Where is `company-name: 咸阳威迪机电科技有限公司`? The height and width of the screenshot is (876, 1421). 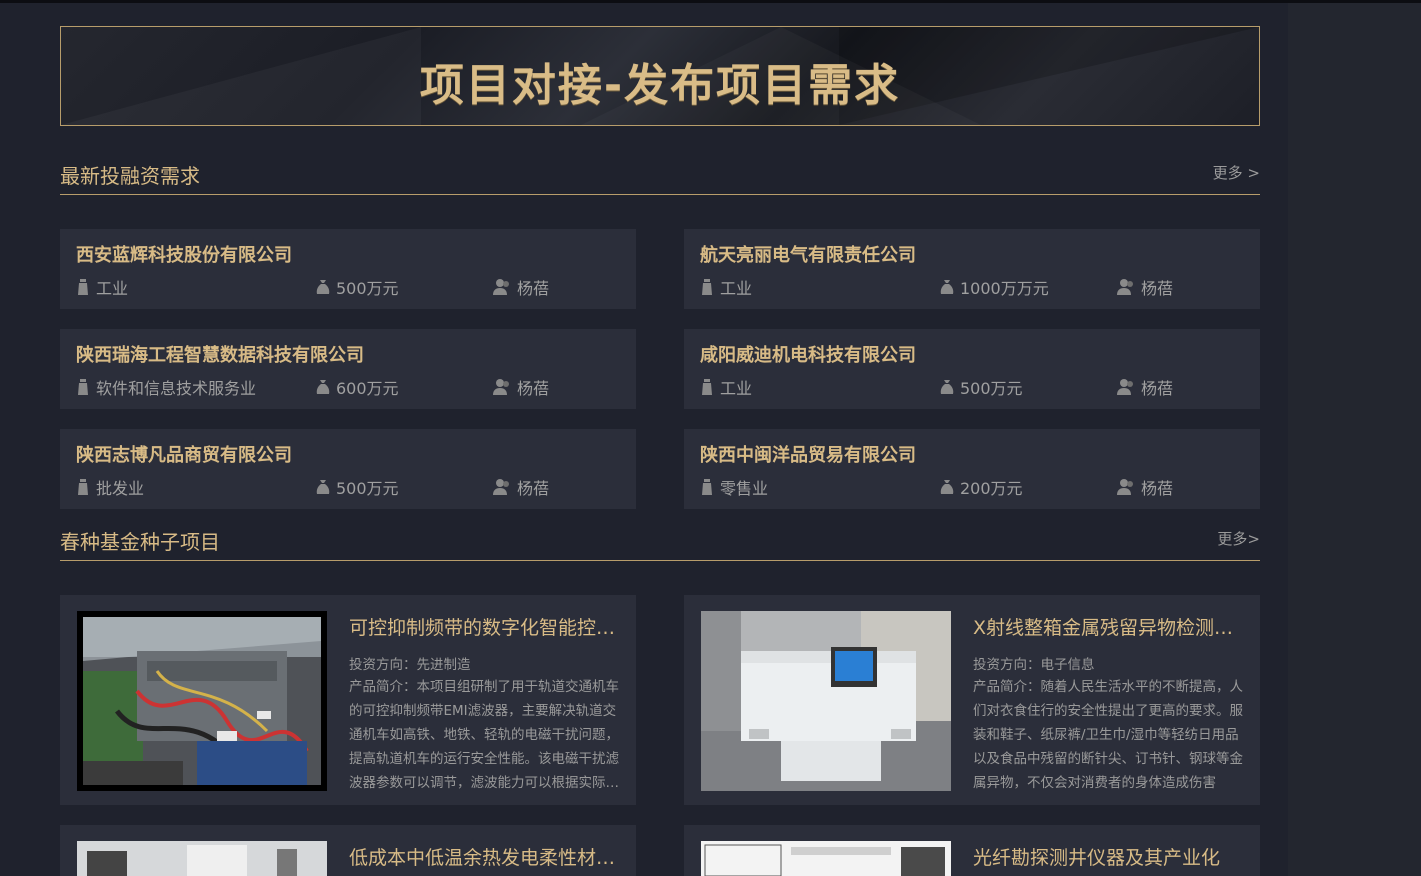 company-name: 咸阳威迪机电科技有限公司 is located at coordinates (808, 354).